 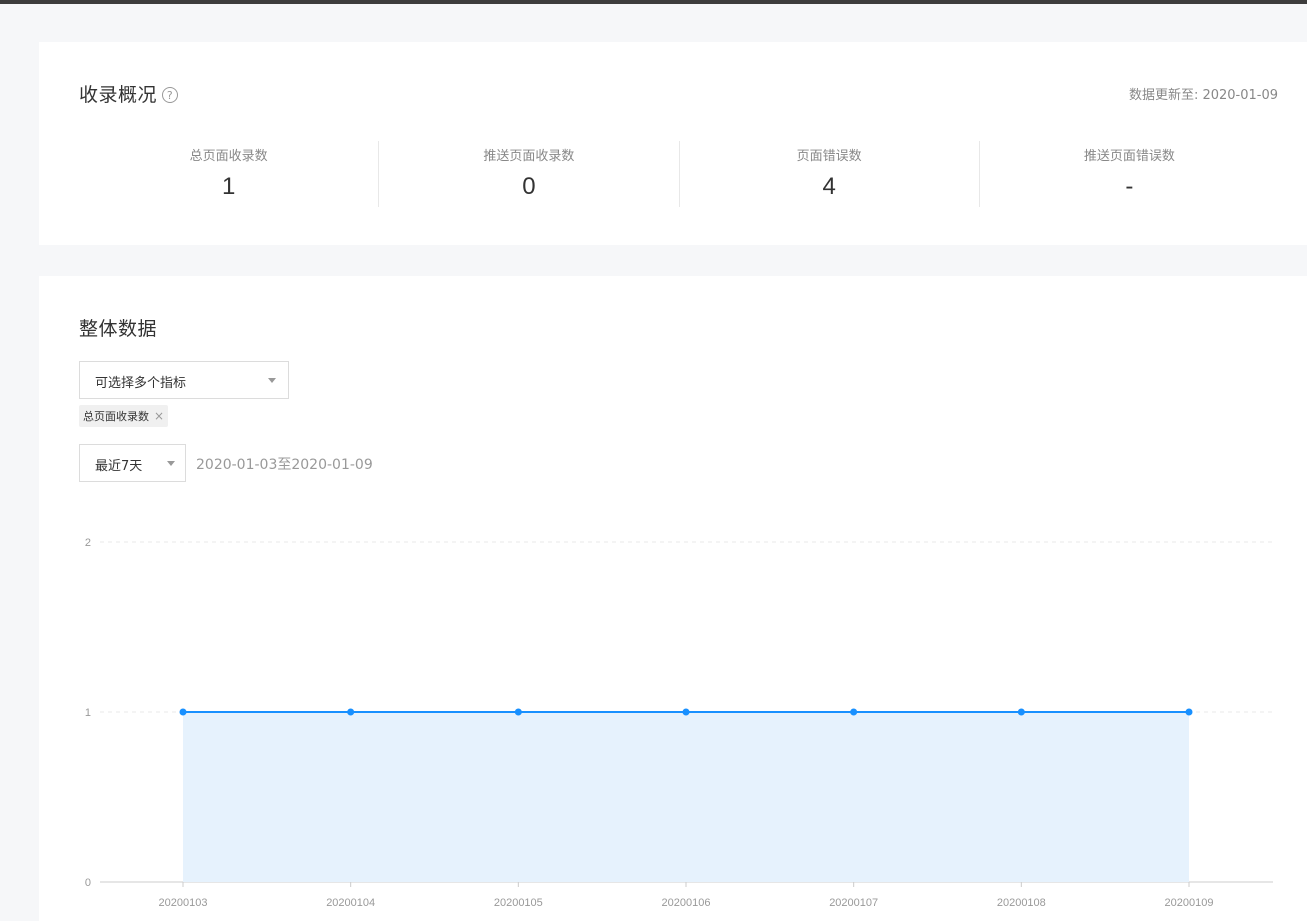 What do you see at coordinates (1189, 903) in the screenshot?
I see `x-tick-label: 20200109` at bounding box center [1189, 903].